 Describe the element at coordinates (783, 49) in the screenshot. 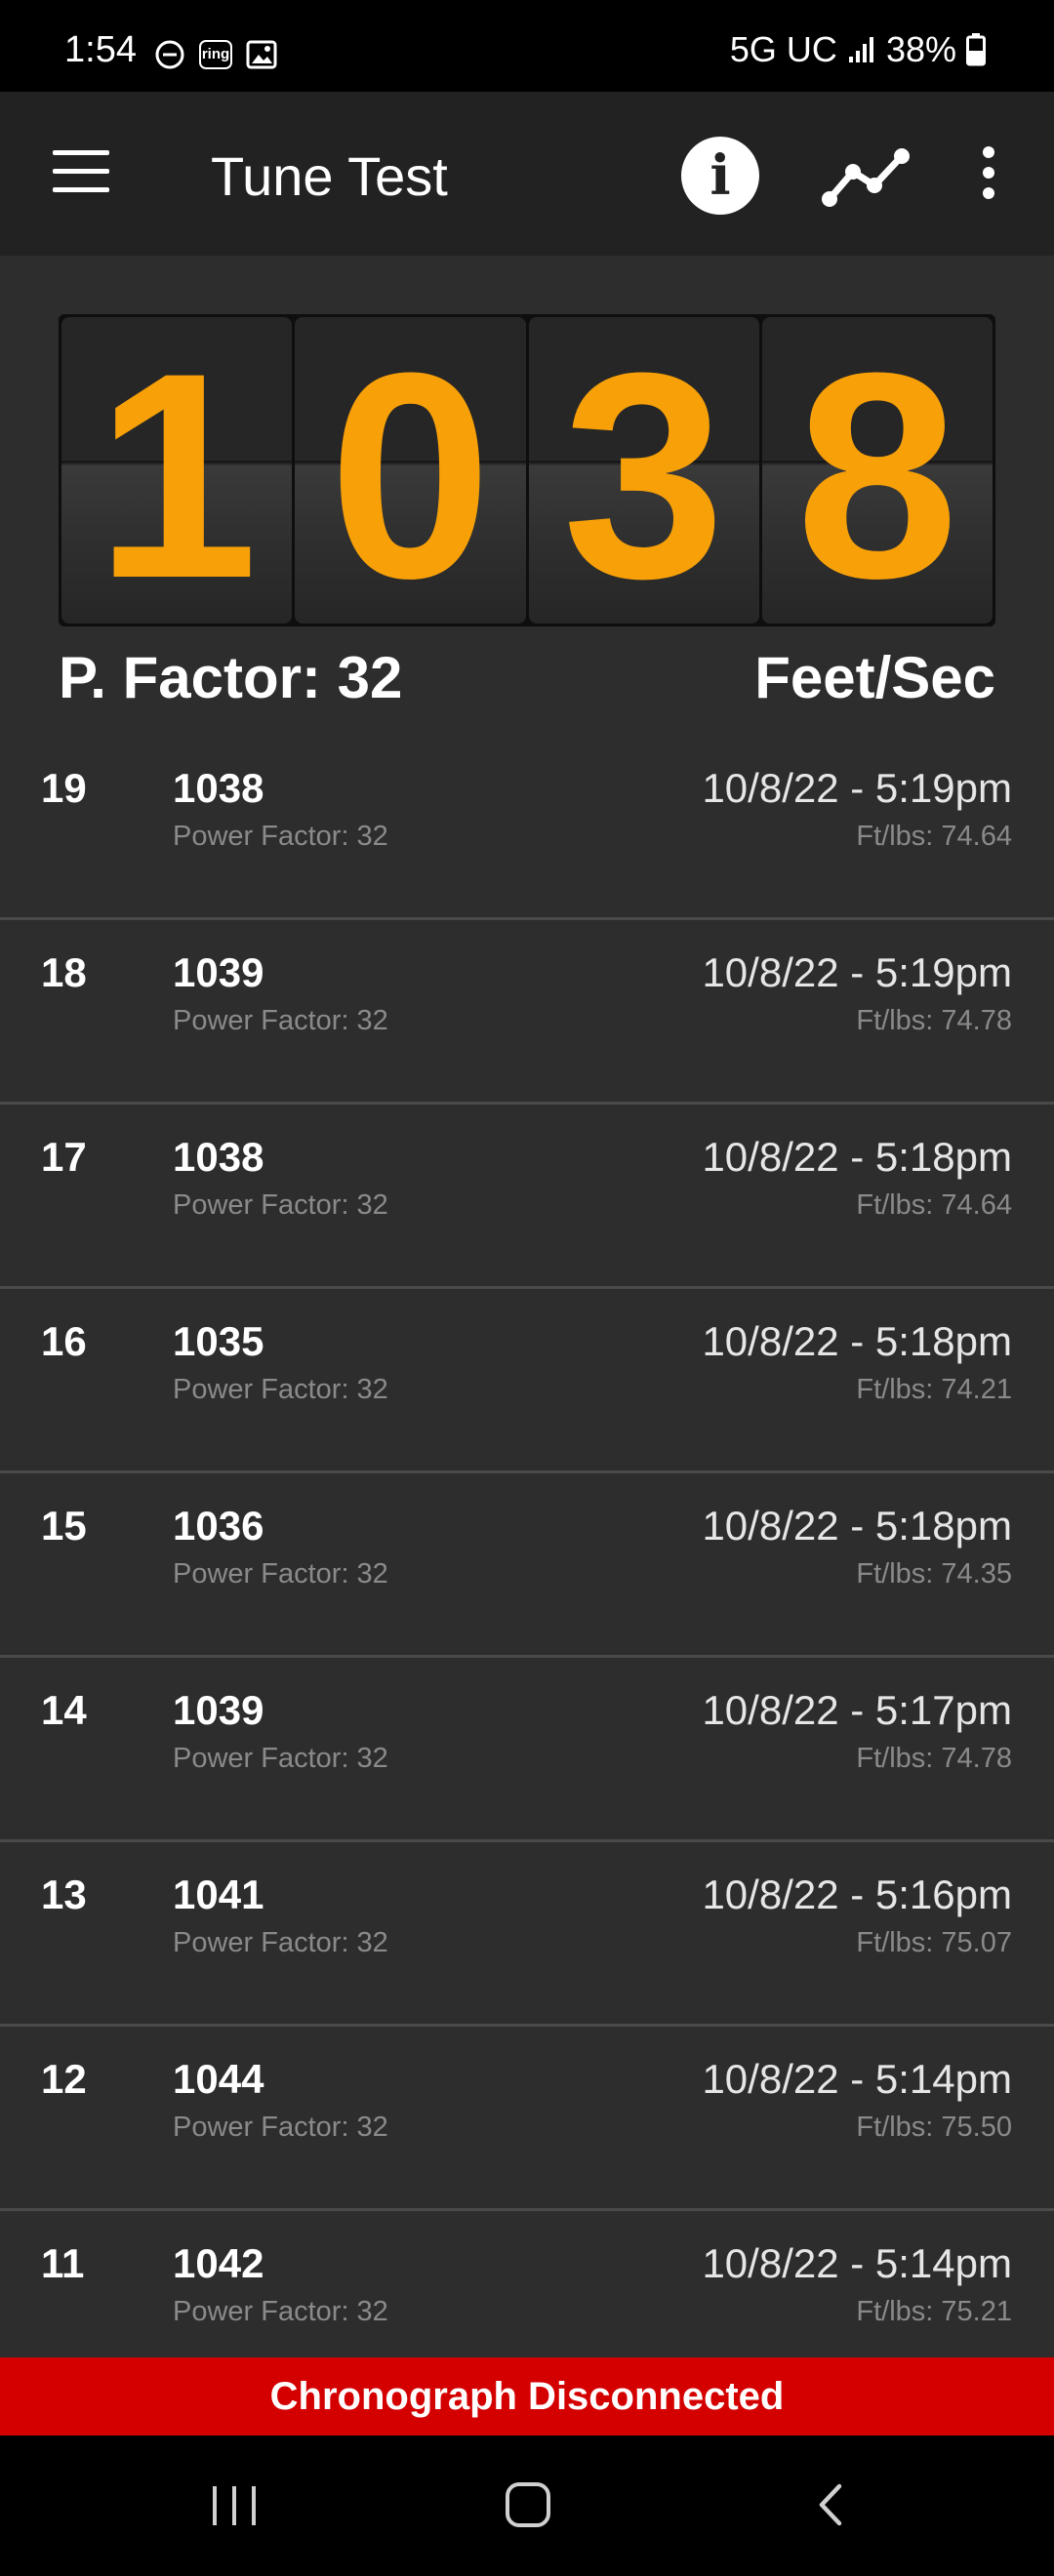

I see `network-type: 5G UC` at that location.